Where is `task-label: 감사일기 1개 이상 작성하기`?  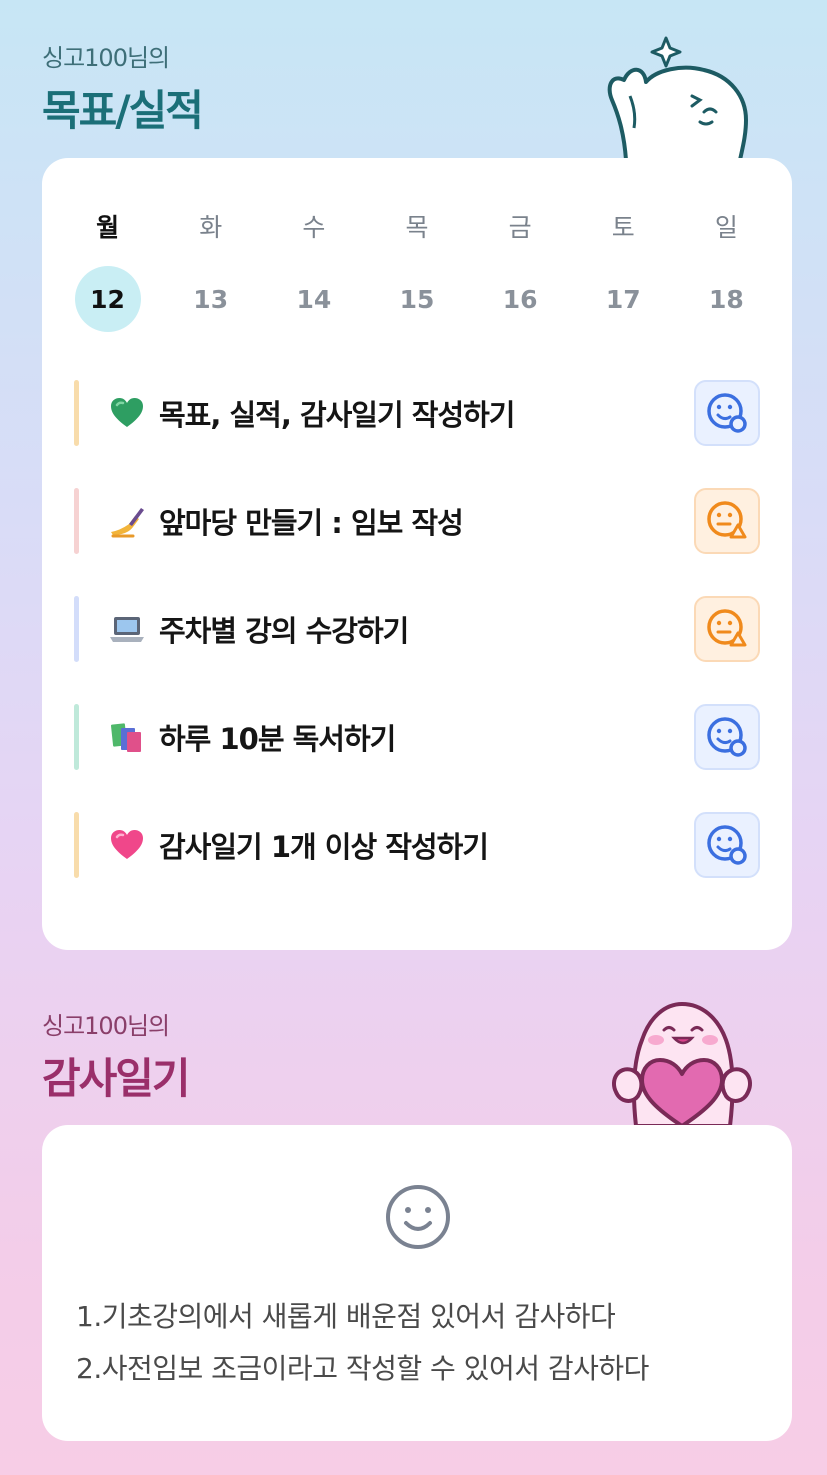 task-label: 감사일기 1개 이상 작성하기 is located at coordinates (324, 847).